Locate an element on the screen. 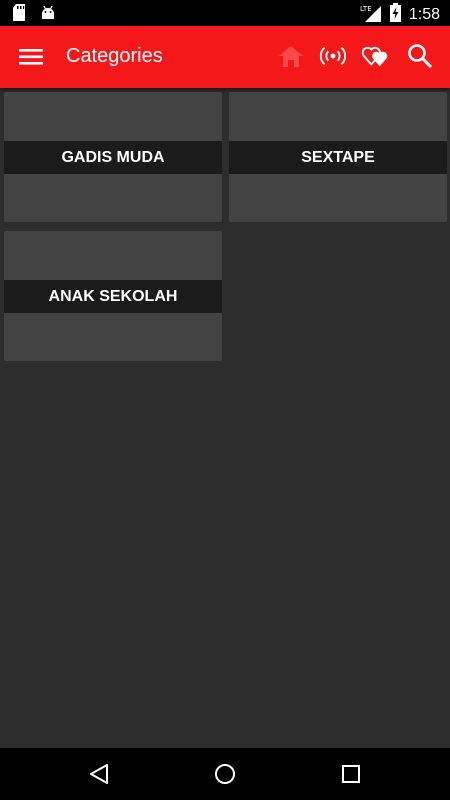  category-label: ANAK SEKOLAH is located at coordinates (113, 296).